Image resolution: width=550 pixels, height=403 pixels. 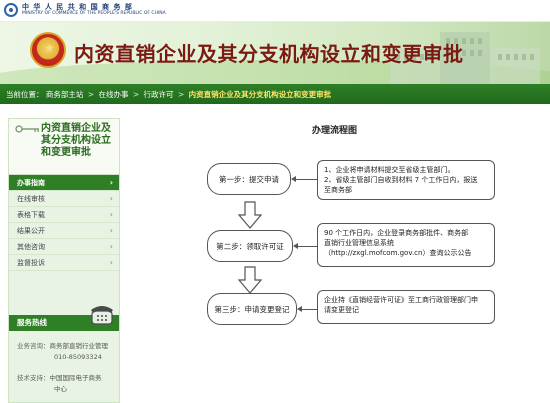 I want to click on ministry-logo-icon, so click(x=11, y=10).